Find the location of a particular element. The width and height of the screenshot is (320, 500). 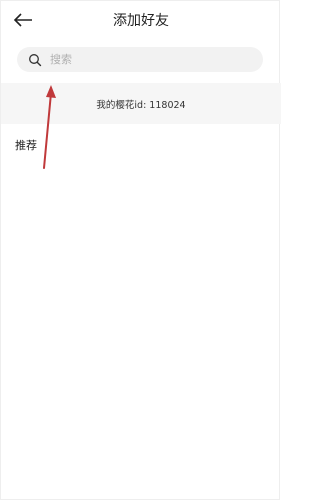

annotation-arrow is located at coordinates (49, 127).